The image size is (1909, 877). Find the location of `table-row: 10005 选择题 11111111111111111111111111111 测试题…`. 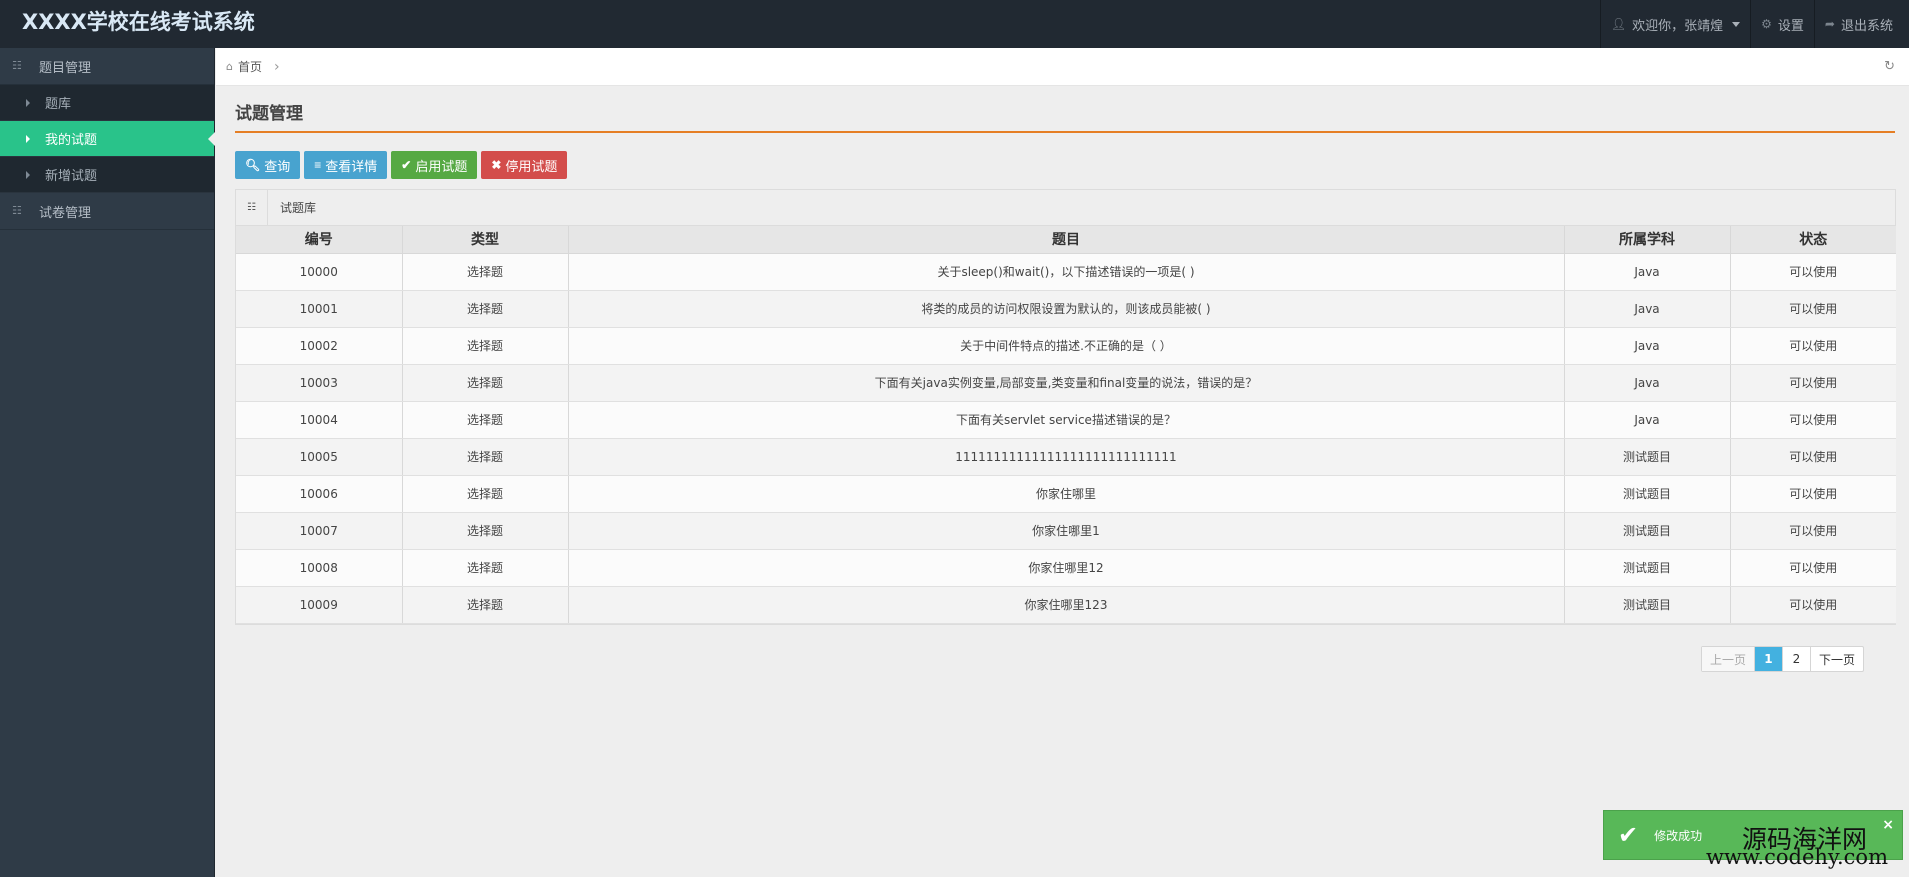

table-row: 10005 选择题 11111111111111111111111111111 测试题… is located at coordinates (1066, 457).